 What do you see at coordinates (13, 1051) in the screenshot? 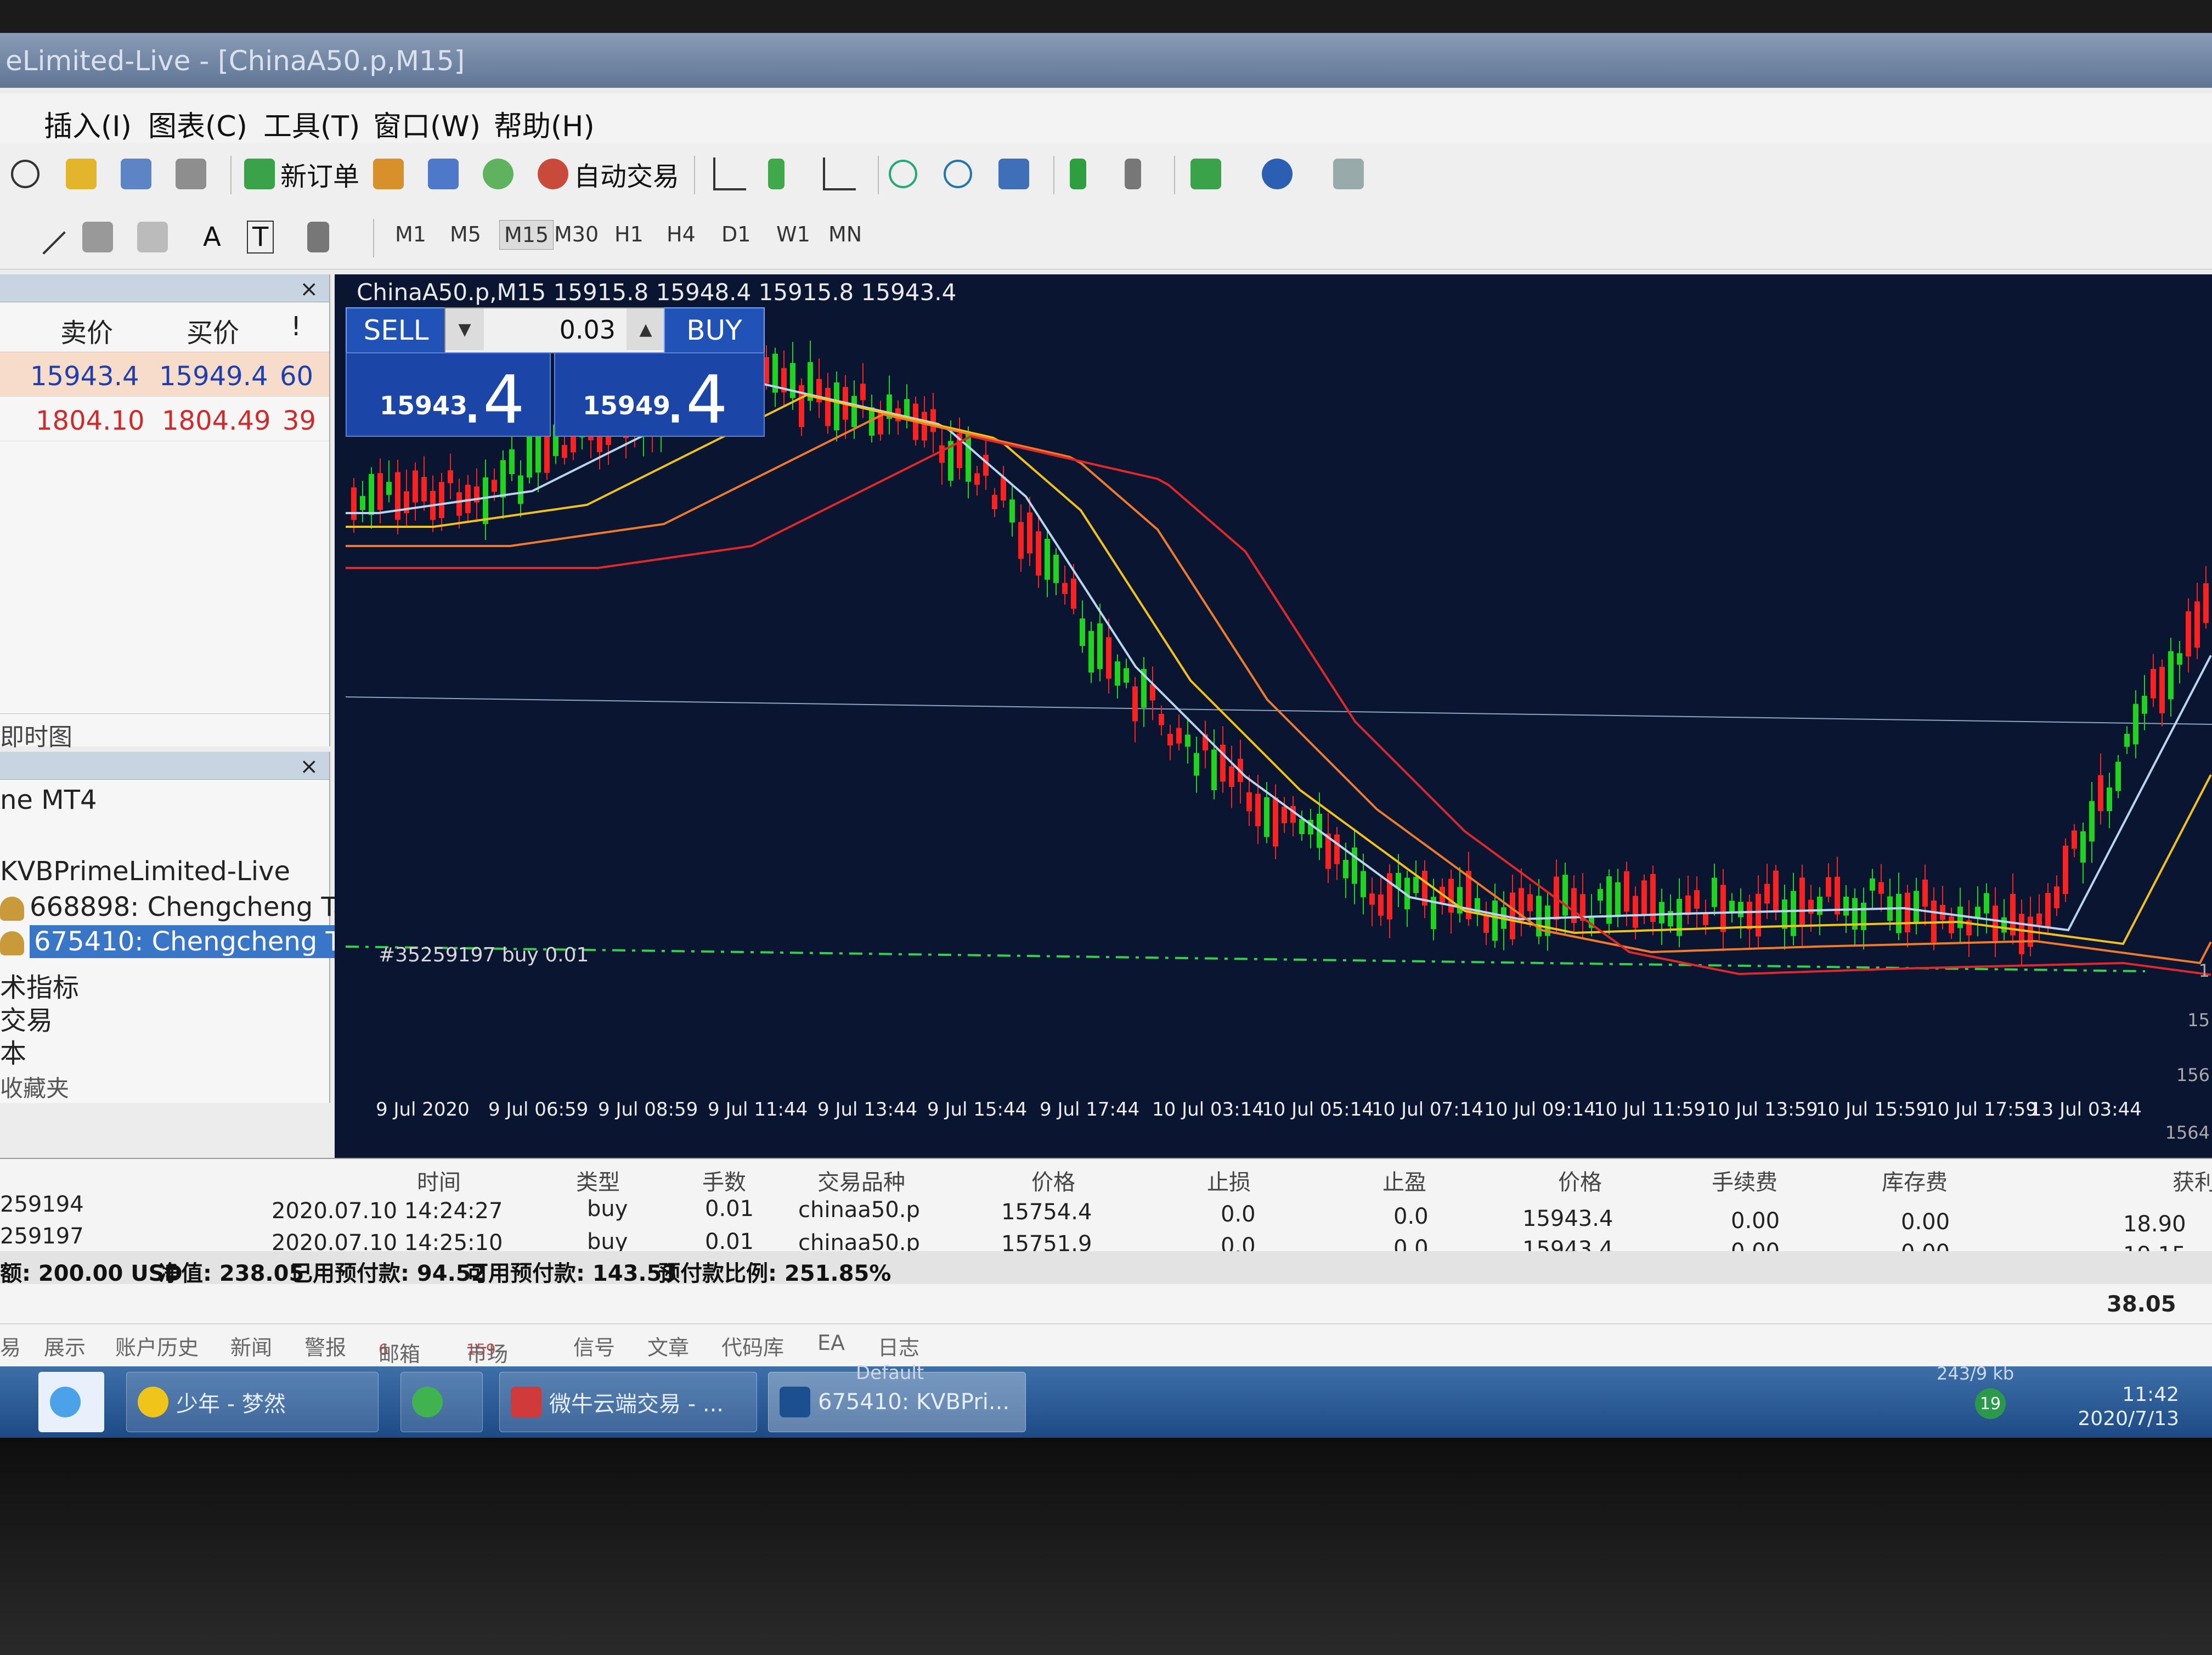
I see `navigator-scripts: 本` at bounding box center [13, 1051].